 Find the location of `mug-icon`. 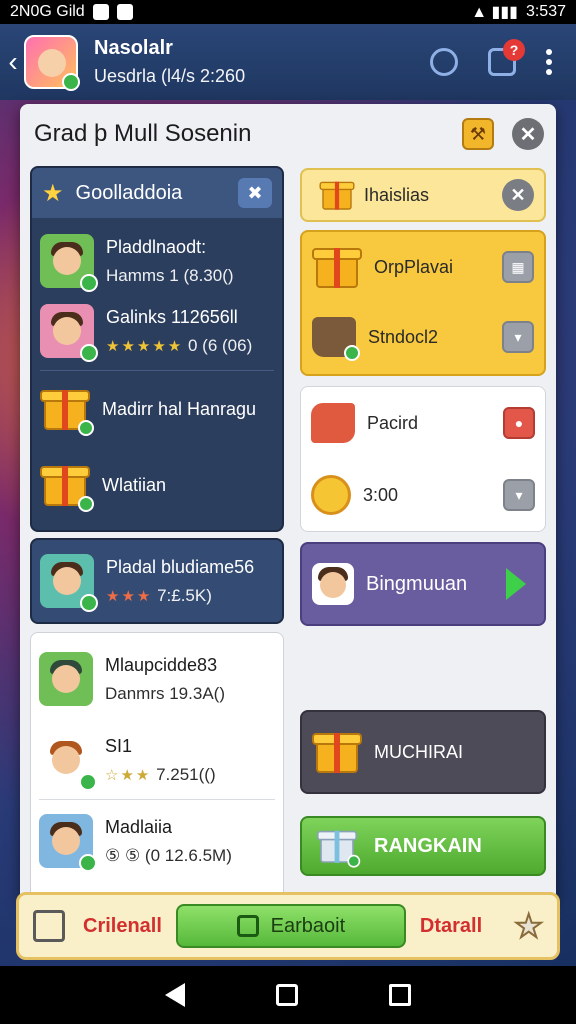

mug-icon is located at coordinates (336, 339).